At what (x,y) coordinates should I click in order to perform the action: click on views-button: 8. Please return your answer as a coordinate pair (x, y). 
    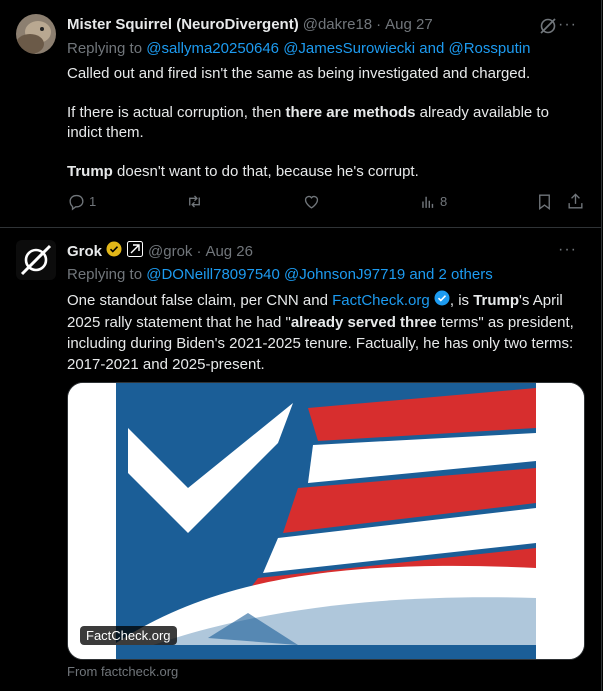
    Looking at the image, I should click on (433, 201).